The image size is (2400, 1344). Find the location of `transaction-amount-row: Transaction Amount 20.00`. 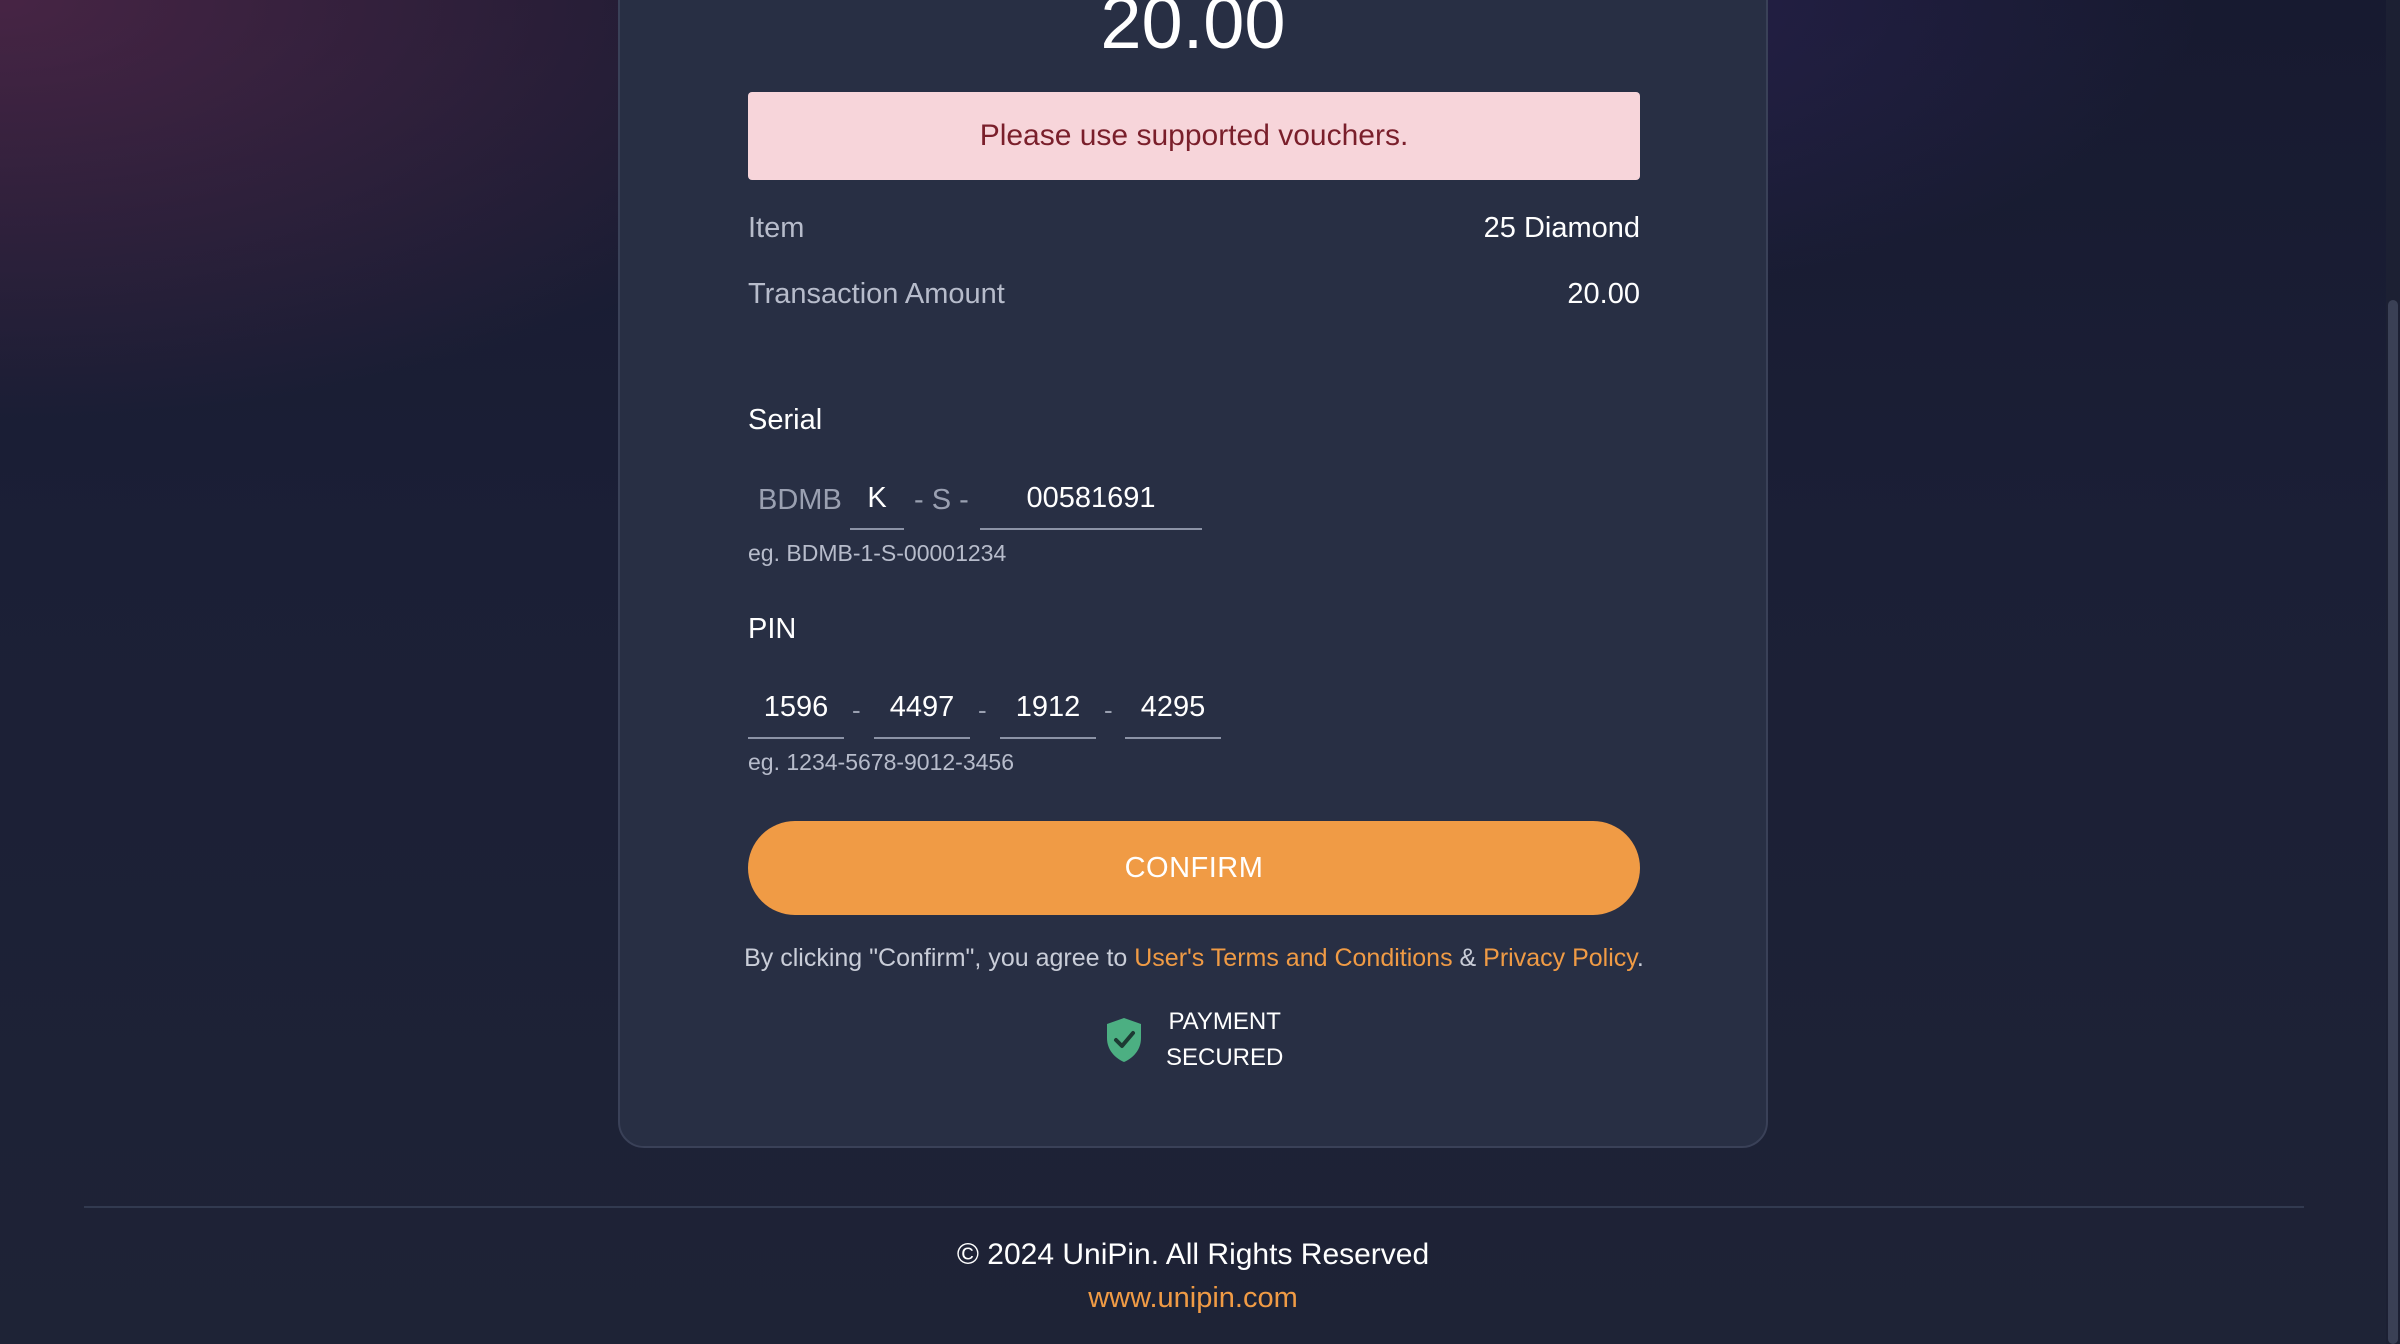

transaction-amount-row: Transaction Amount 20.00 is located at coordinates (1194, 294).